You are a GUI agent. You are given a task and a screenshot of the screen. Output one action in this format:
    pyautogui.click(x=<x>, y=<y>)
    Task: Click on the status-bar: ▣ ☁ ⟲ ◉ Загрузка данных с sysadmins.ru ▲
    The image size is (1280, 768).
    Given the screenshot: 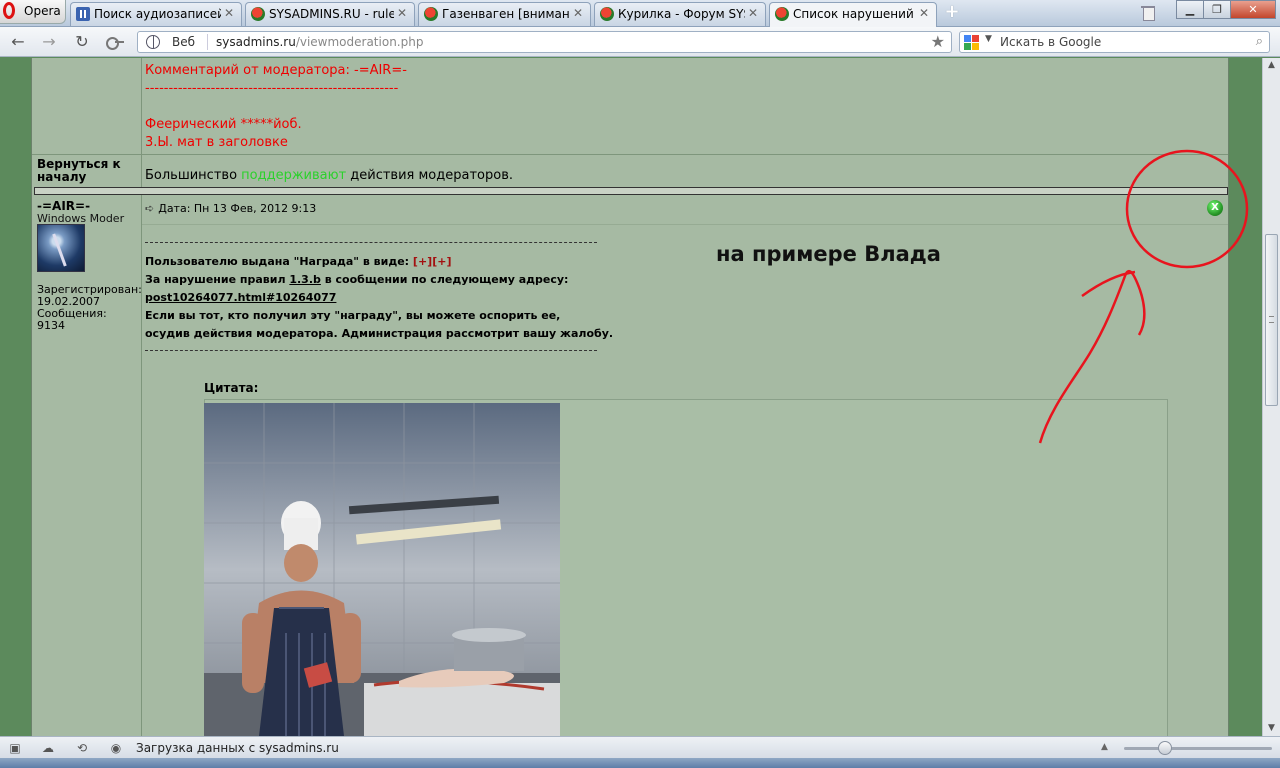 What is the action you would take?
    pyautogui.click(x=640, y=747)
    